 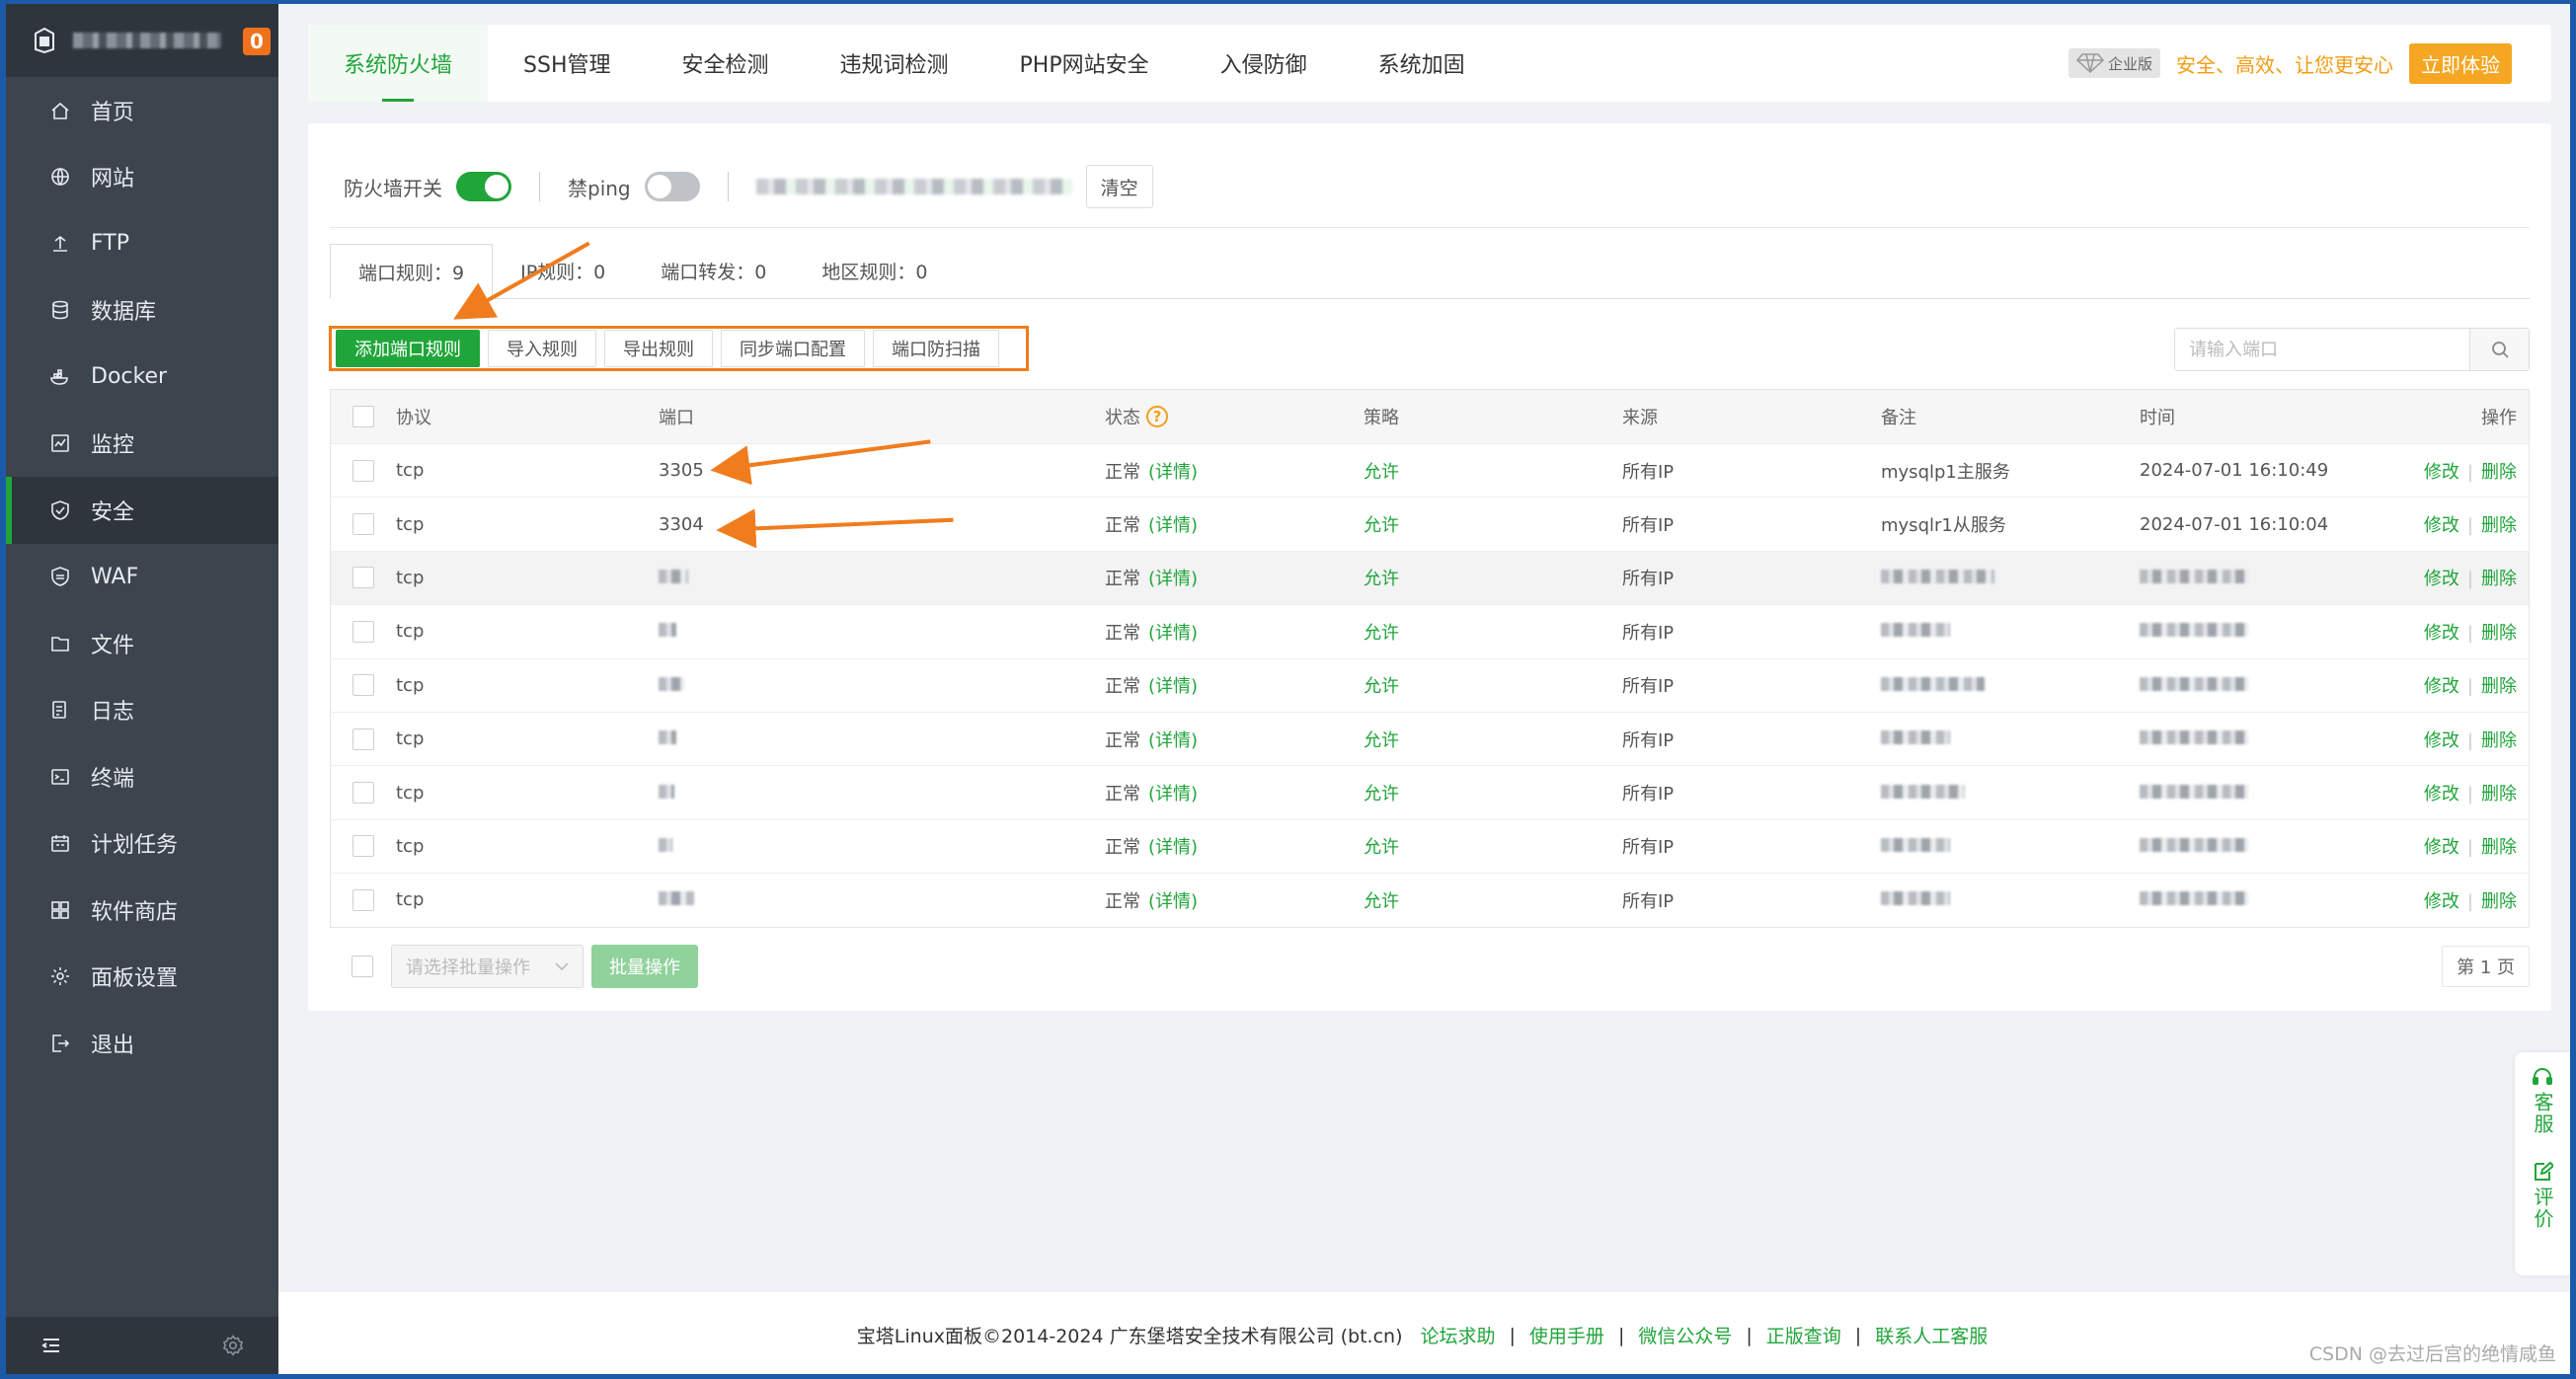 I want to click on note-value: mysqlr1从服务, so click(x=1943, y=526).